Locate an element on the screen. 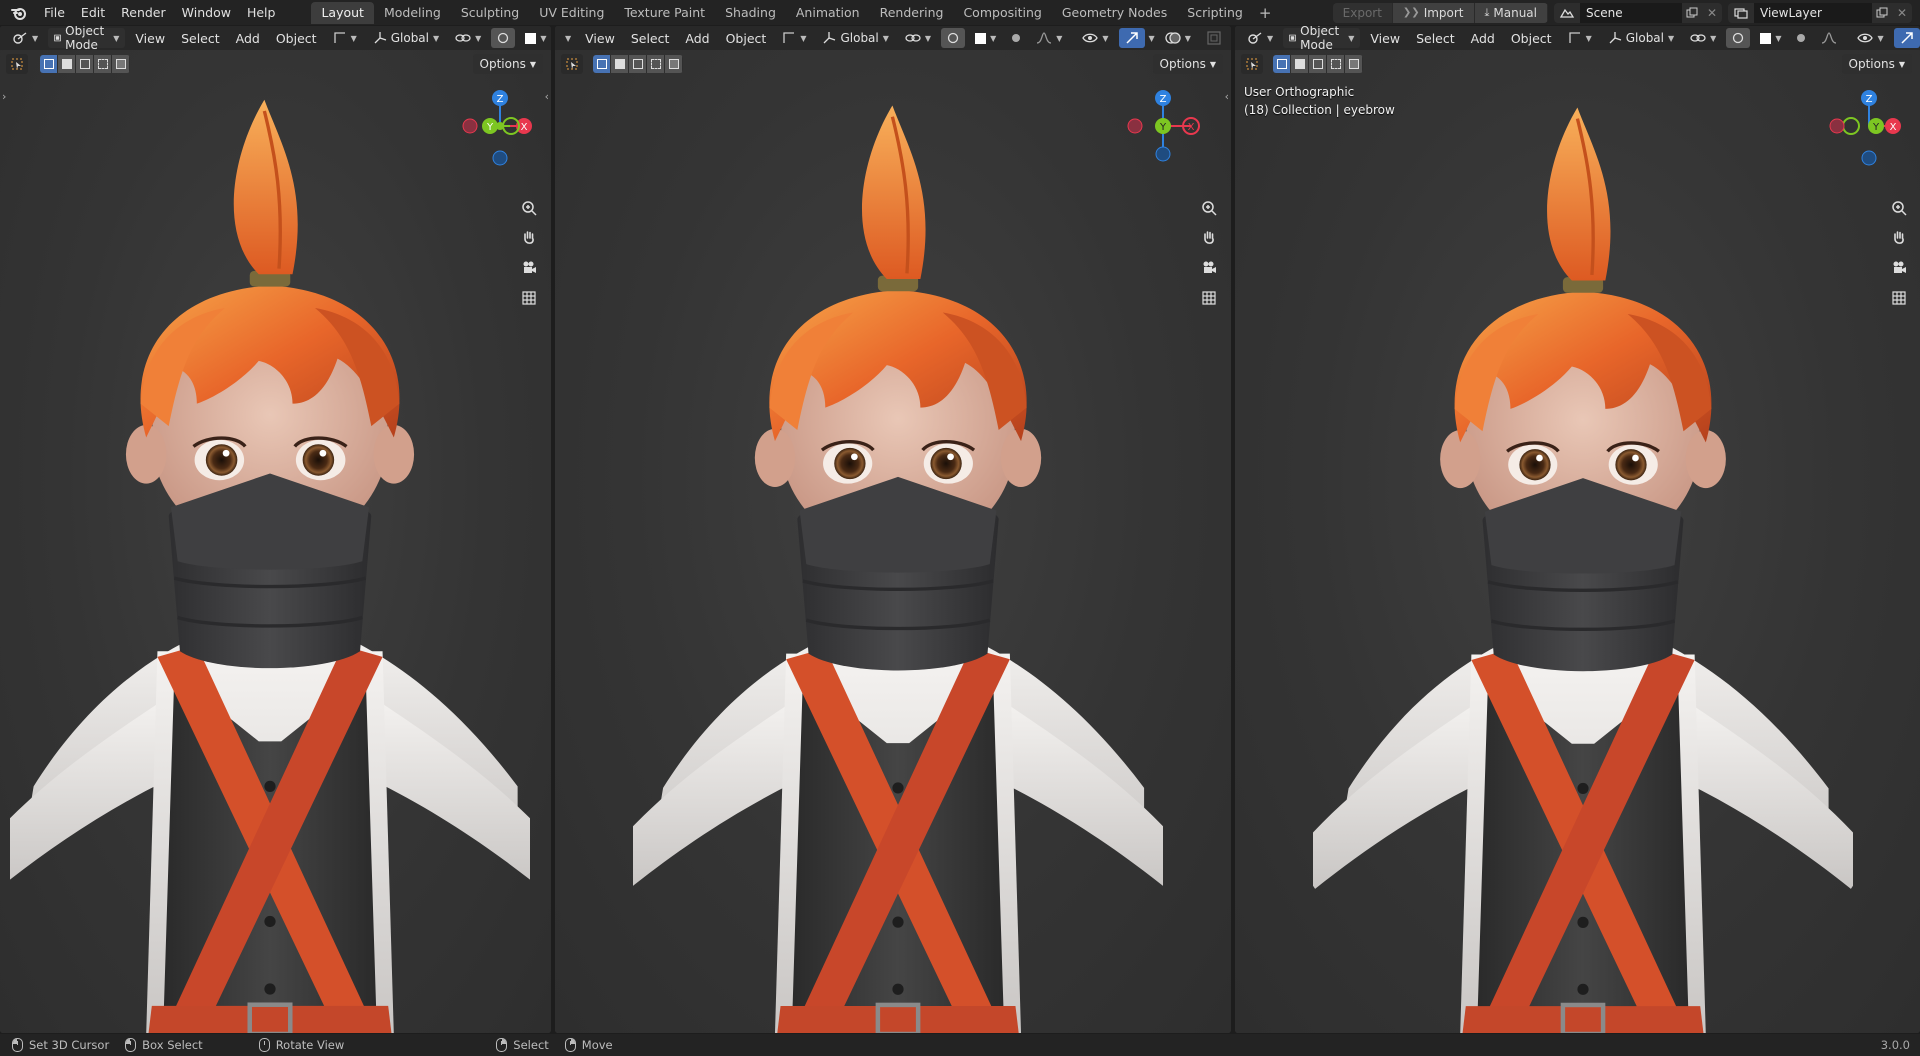 This screenshot has height=1056, width=1920. tab-rendering: Rendering is located at coordinates (912, 13).